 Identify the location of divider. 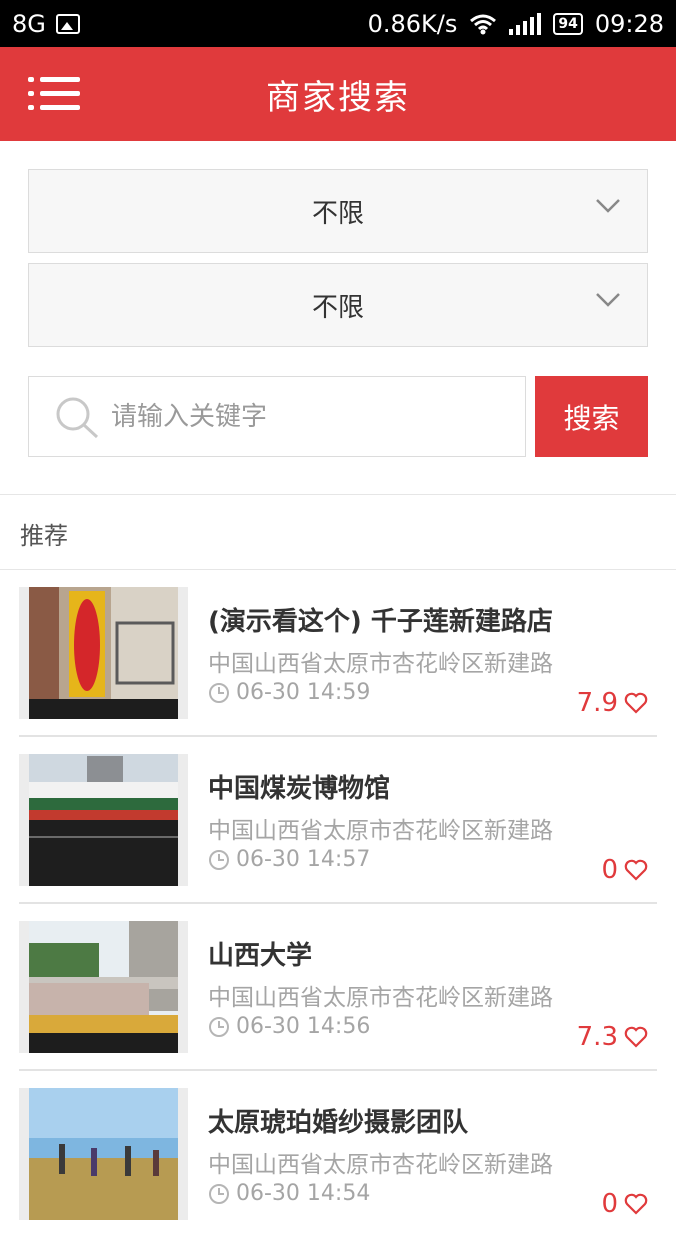
(338, 494).